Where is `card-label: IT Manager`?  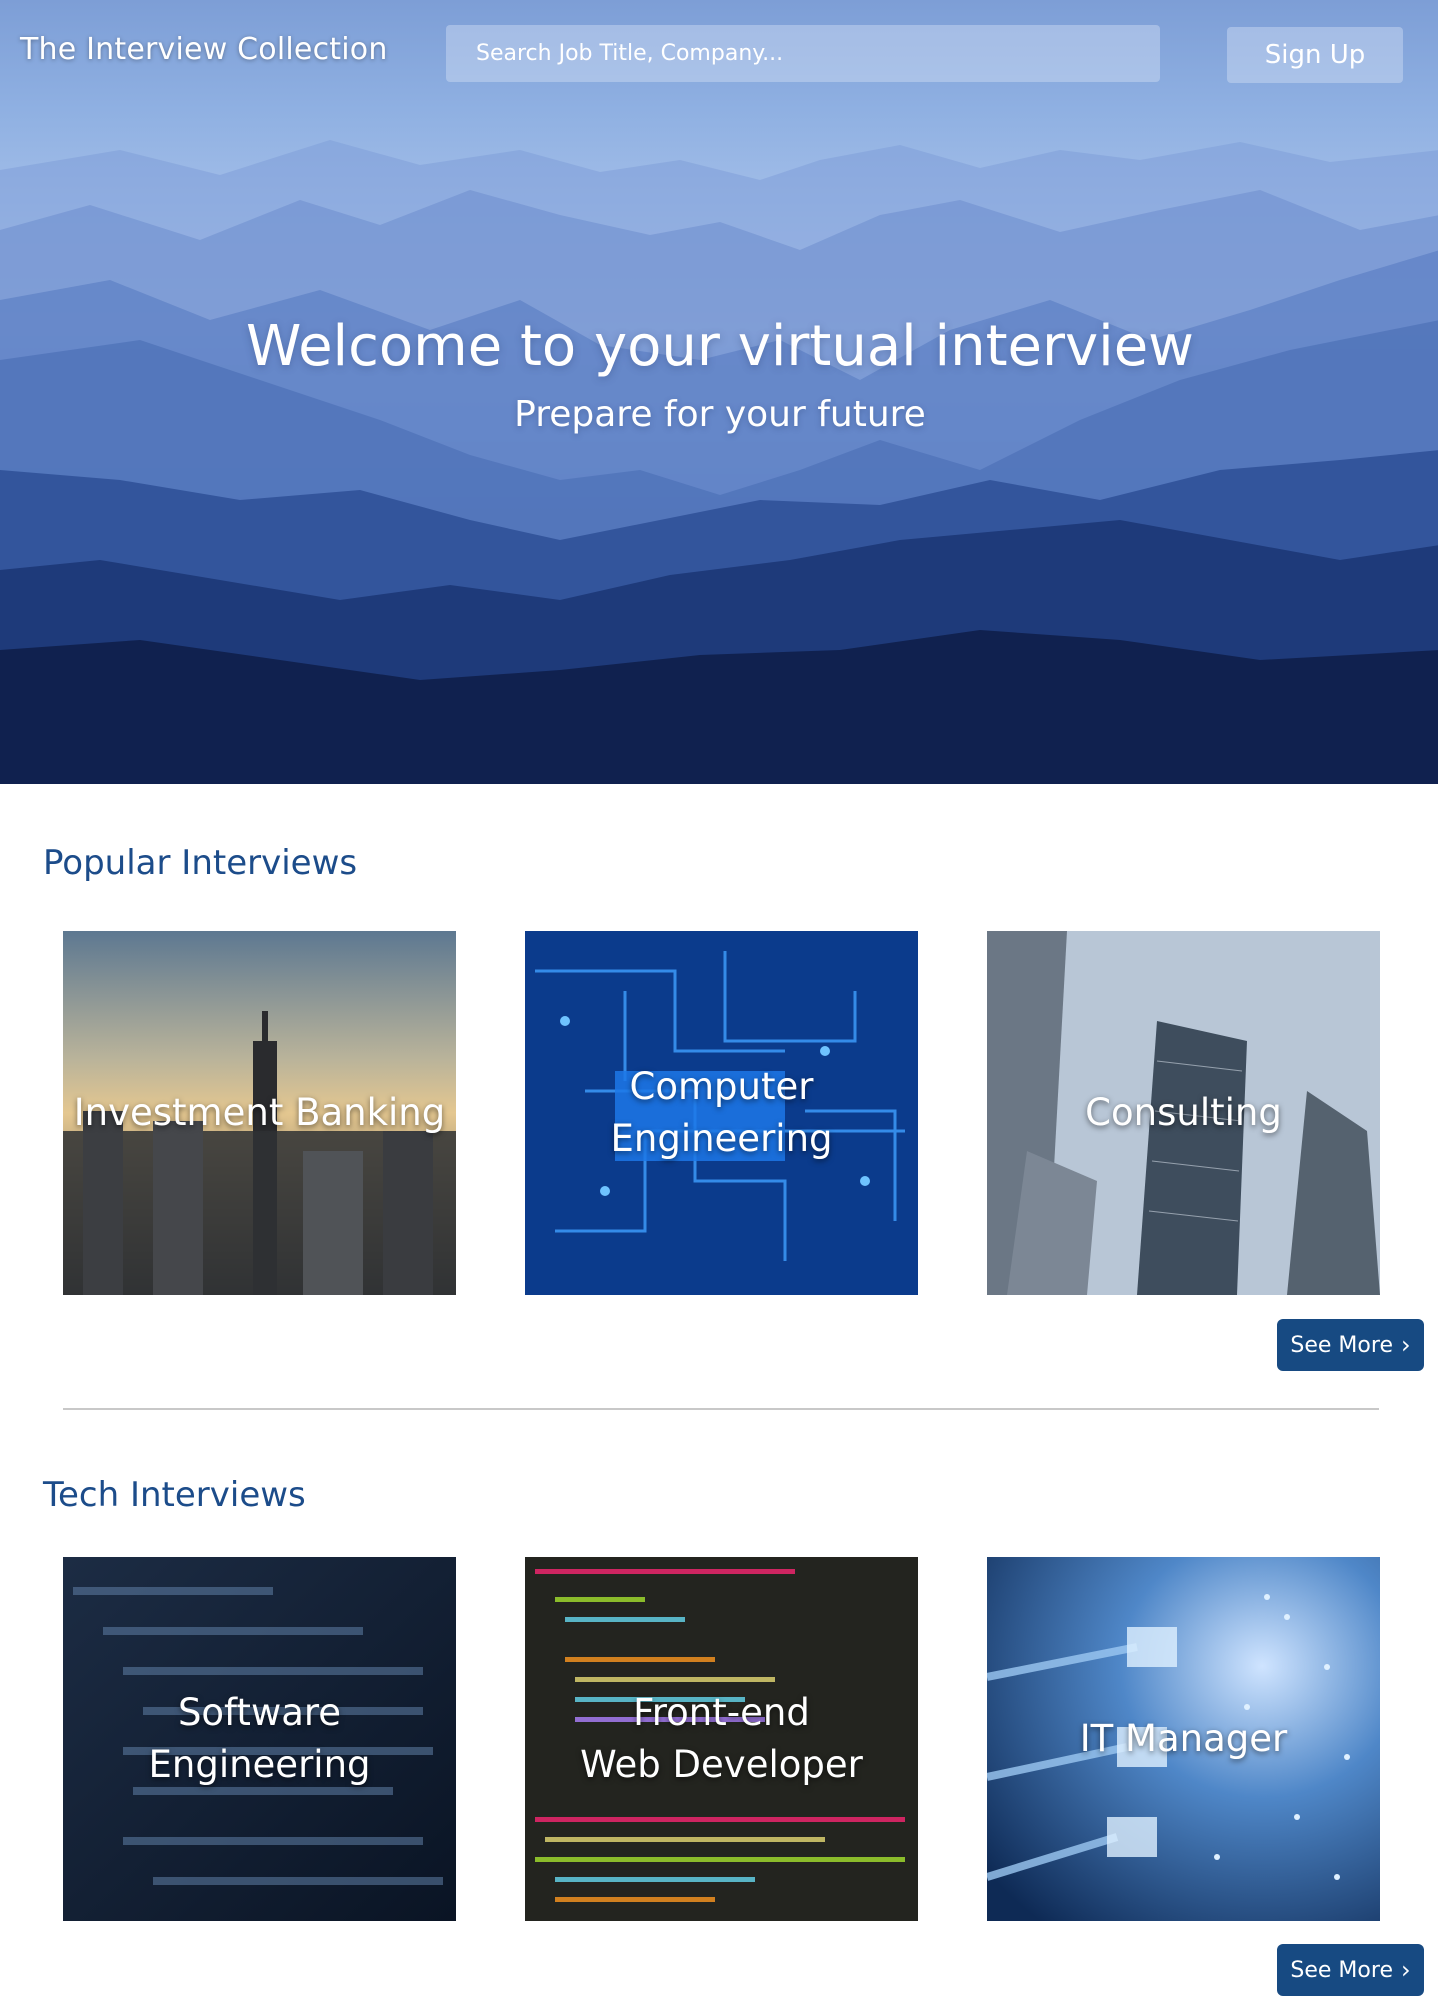 card-label: IT Manager is located at coordinates (1183, 1739).